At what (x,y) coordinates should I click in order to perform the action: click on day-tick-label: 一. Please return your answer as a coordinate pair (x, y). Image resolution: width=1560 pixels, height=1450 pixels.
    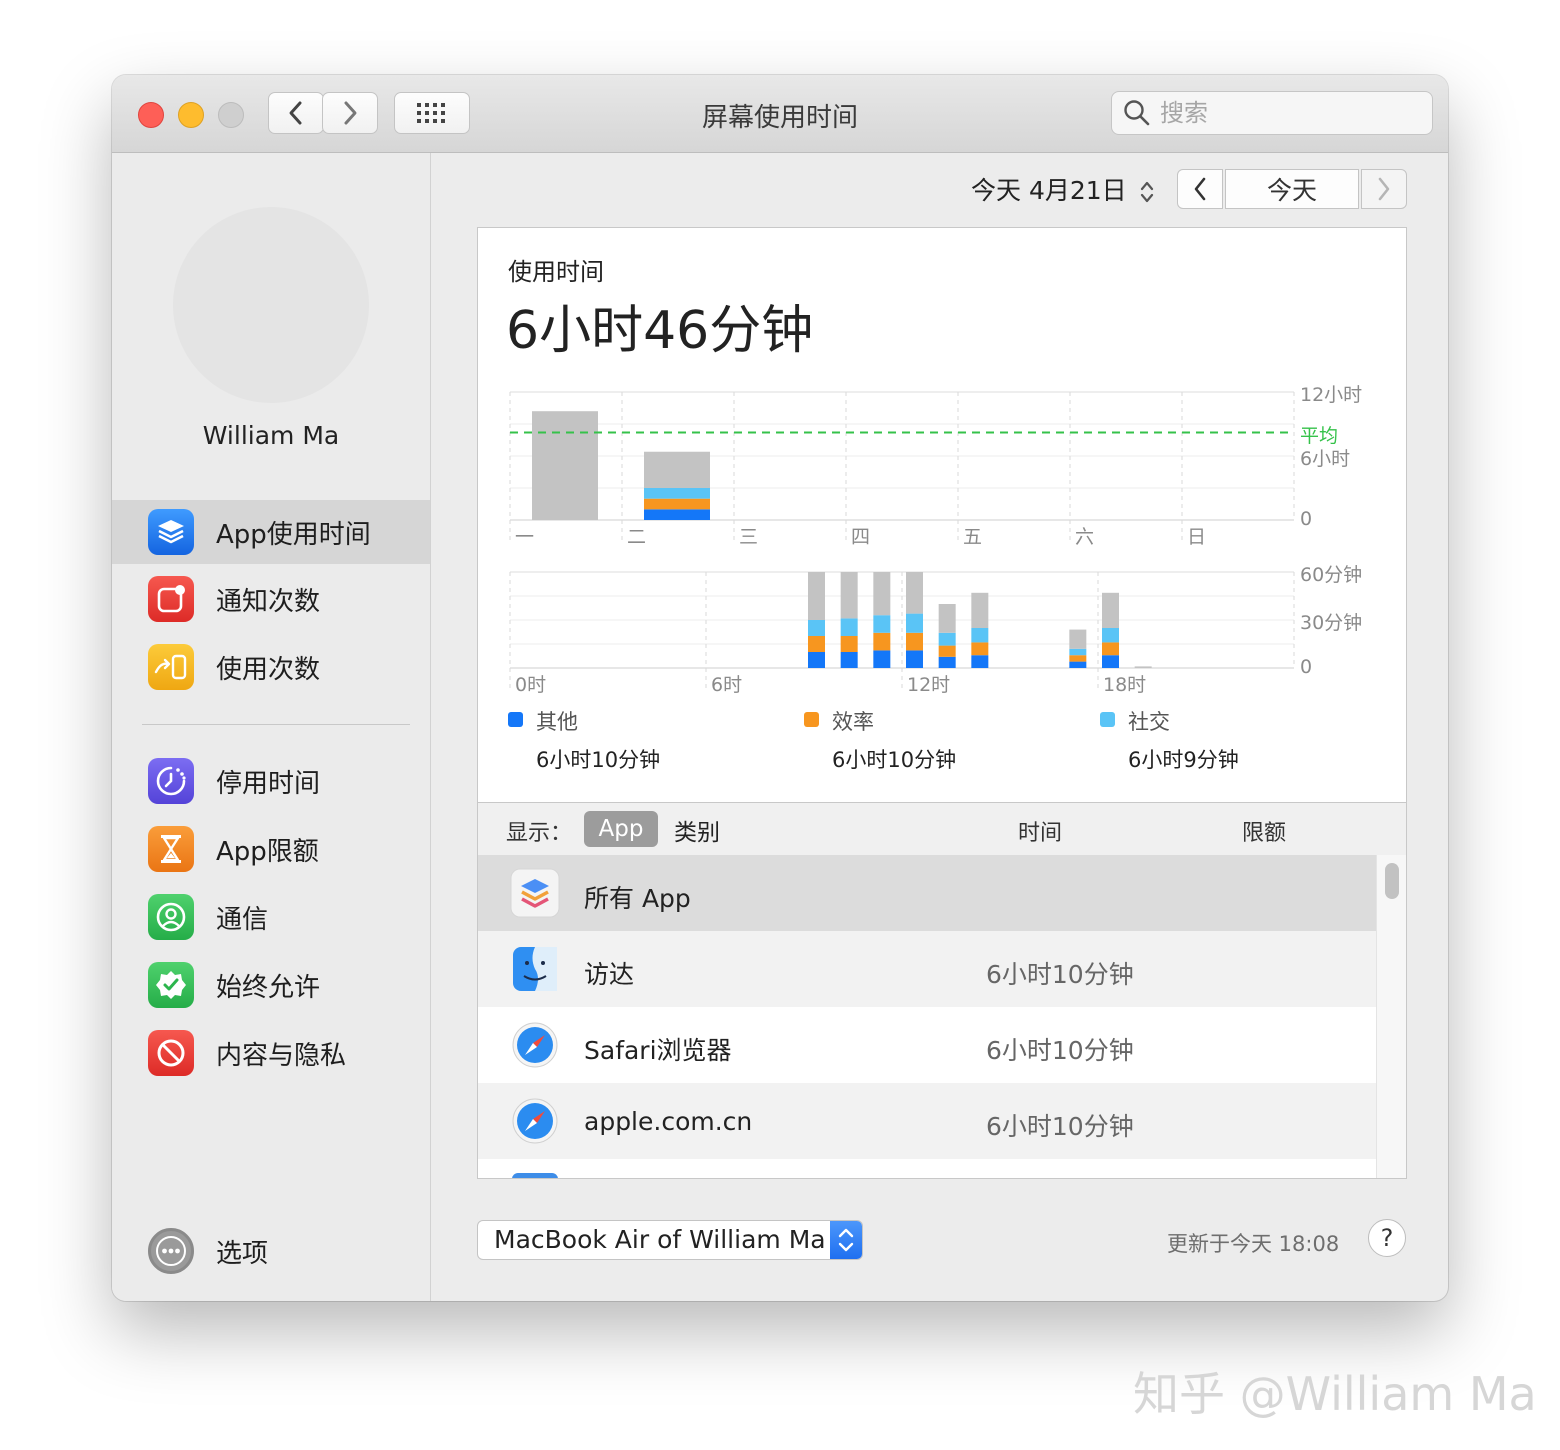
    Looking at the image, I should click on (525, 537).